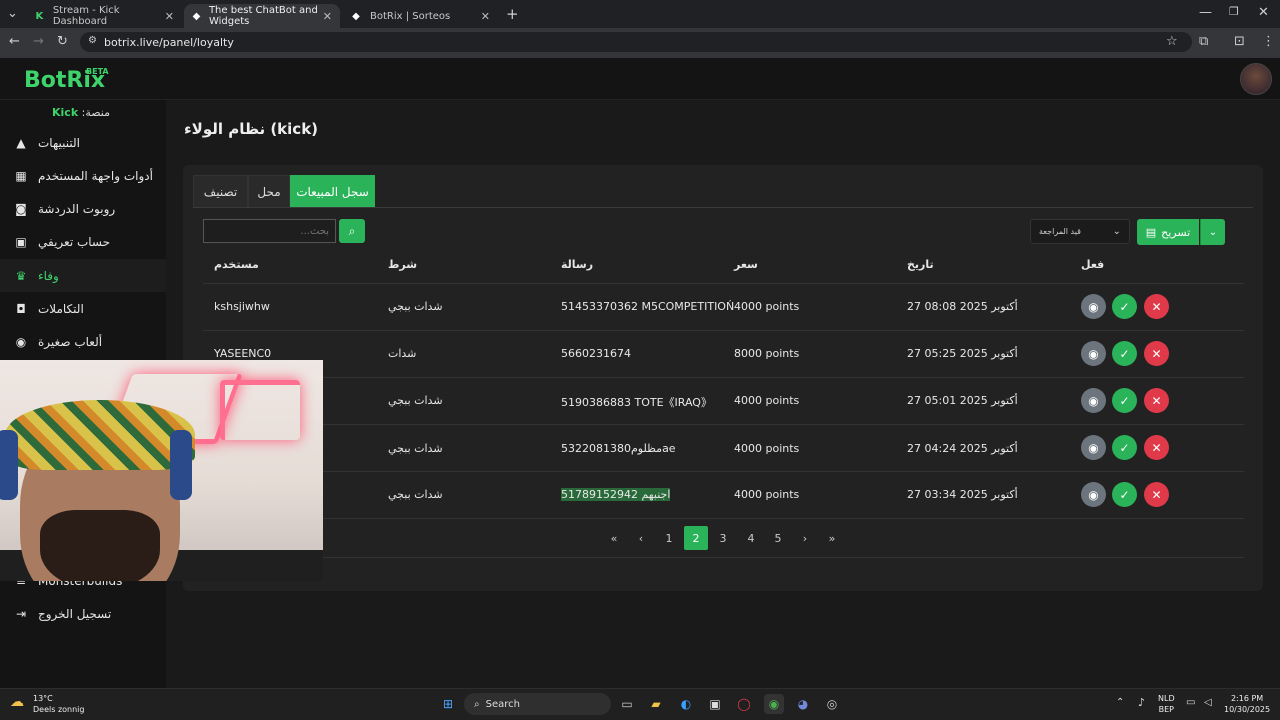  What do you see at coordinates (696, 538) in the screenshot?
I see `page-2: 2` at bounding box center [696, 538].